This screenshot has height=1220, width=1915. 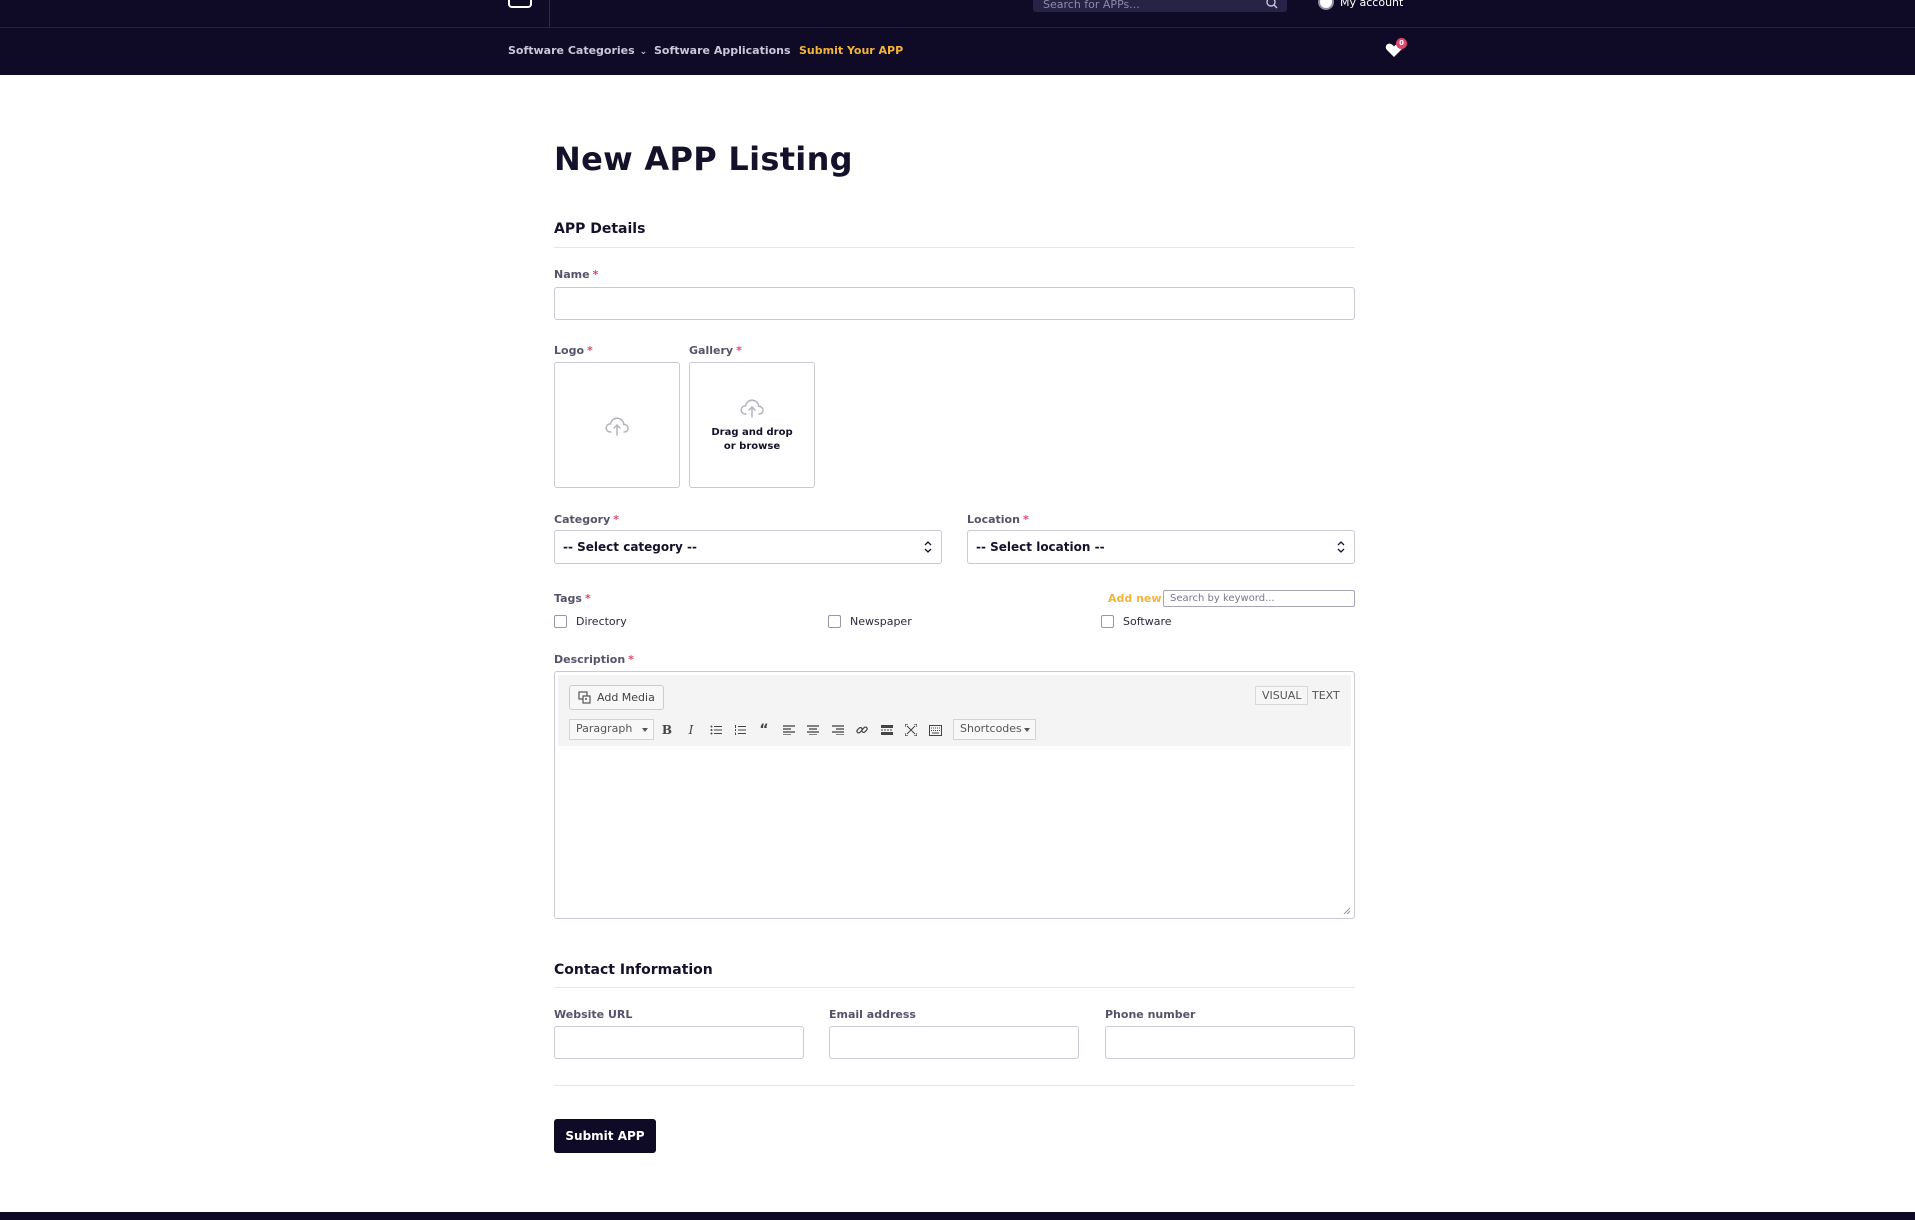 I want to click on tags-label: Tags *, so click(x=572, y=598).